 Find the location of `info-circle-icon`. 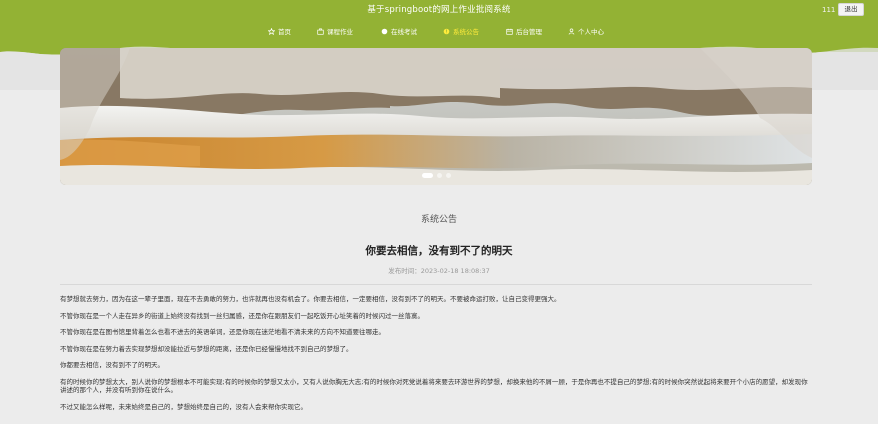

info-circle-icon is located at coordinates (446, 31).